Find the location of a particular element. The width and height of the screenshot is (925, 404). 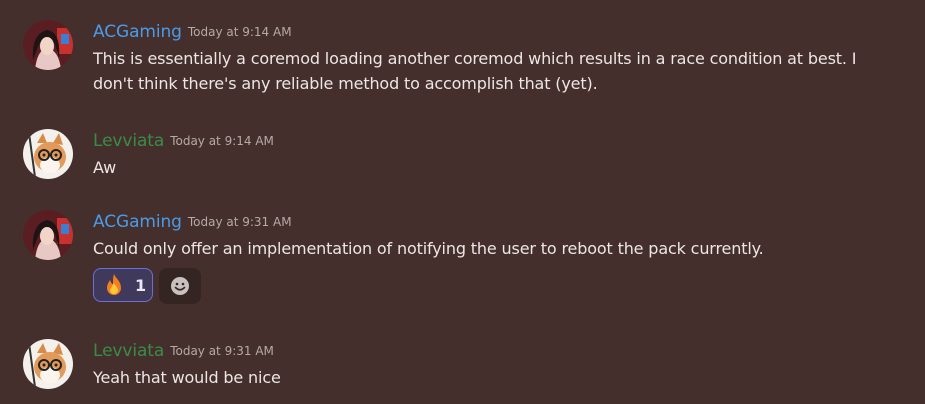

message-content: Aw is located at coordinates (502, 167).